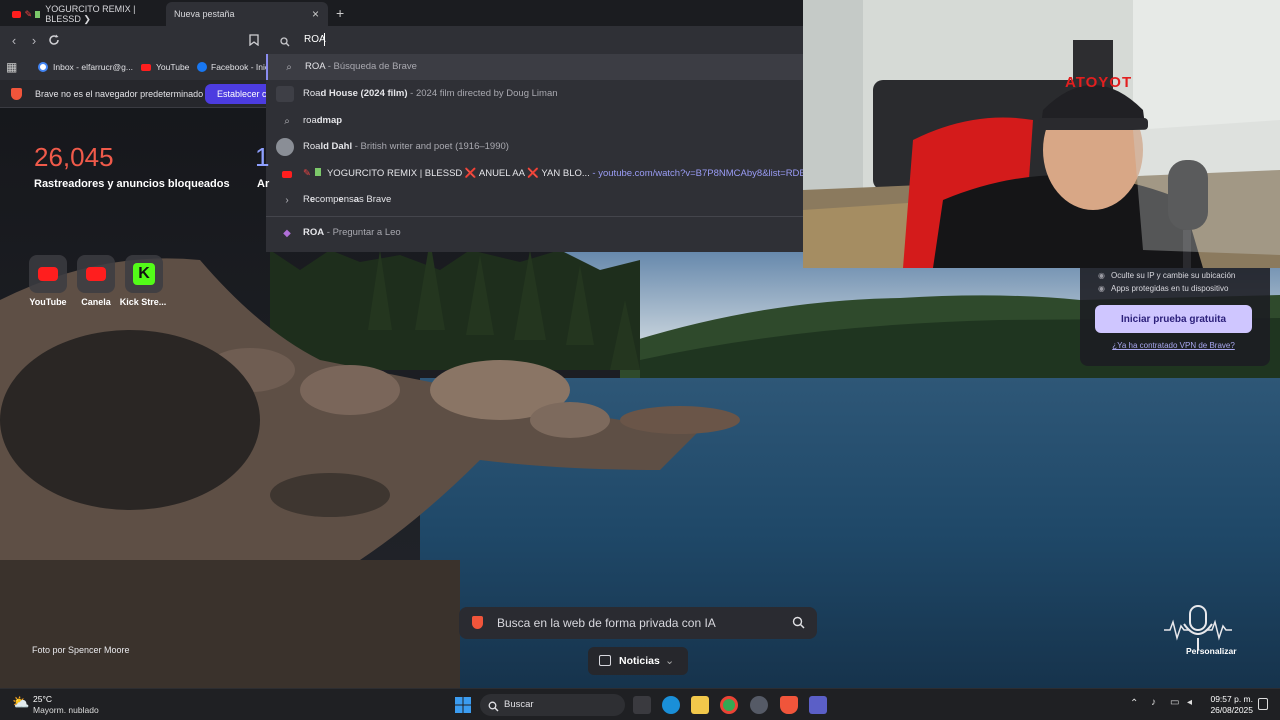 This screenshot has width=1280, height=720. I want to click on suggestion-title: d House (2024 film), so click(364, 93).